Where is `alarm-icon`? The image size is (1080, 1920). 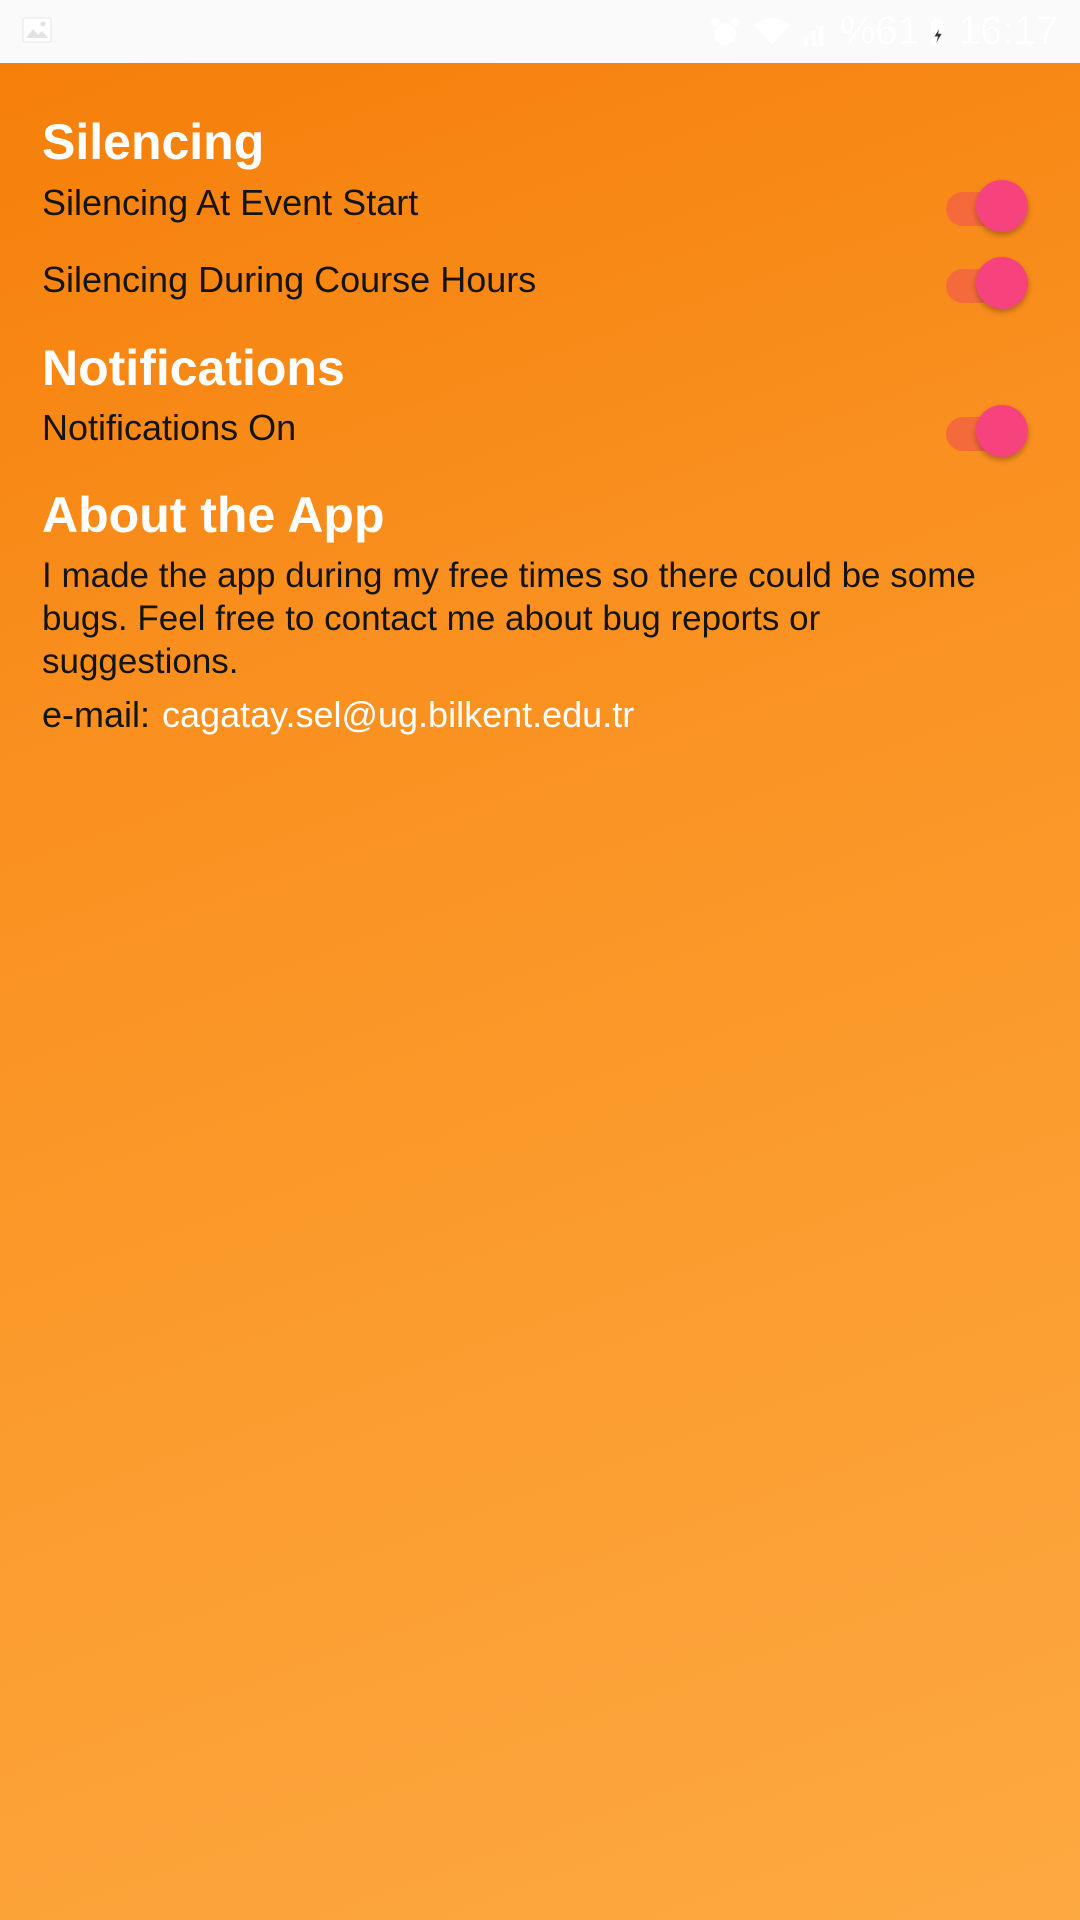 alarm-icon is located at coordinates (724, 31).